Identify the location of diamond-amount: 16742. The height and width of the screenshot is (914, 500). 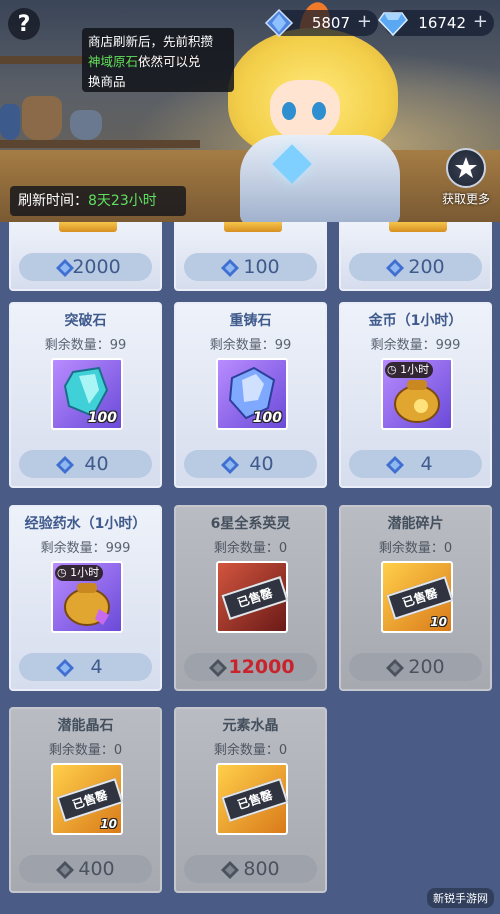
(442, 23).